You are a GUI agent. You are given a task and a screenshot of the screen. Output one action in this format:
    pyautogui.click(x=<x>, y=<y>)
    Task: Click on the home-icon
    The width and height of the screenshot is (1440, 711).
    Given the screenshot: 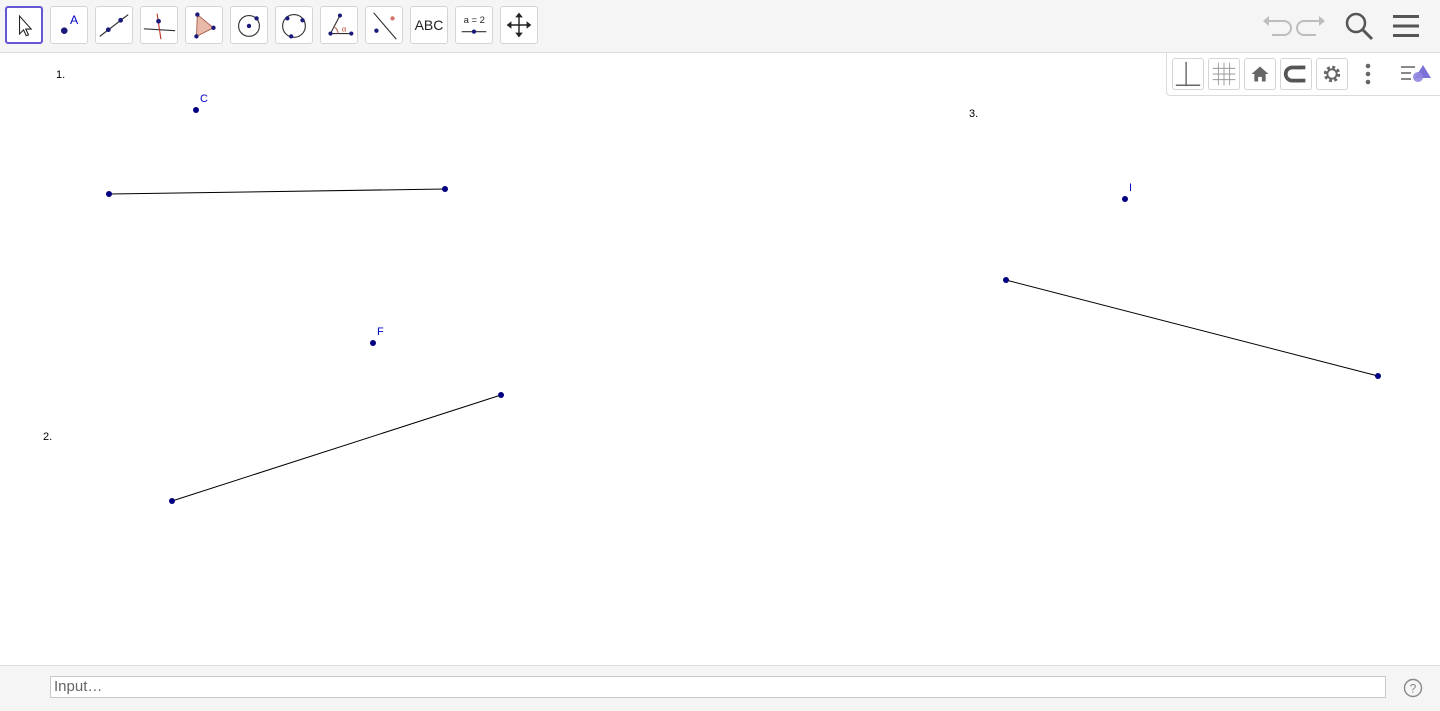 What is the action you would take?
    pyautogui.click(x=1260, y=74)
    